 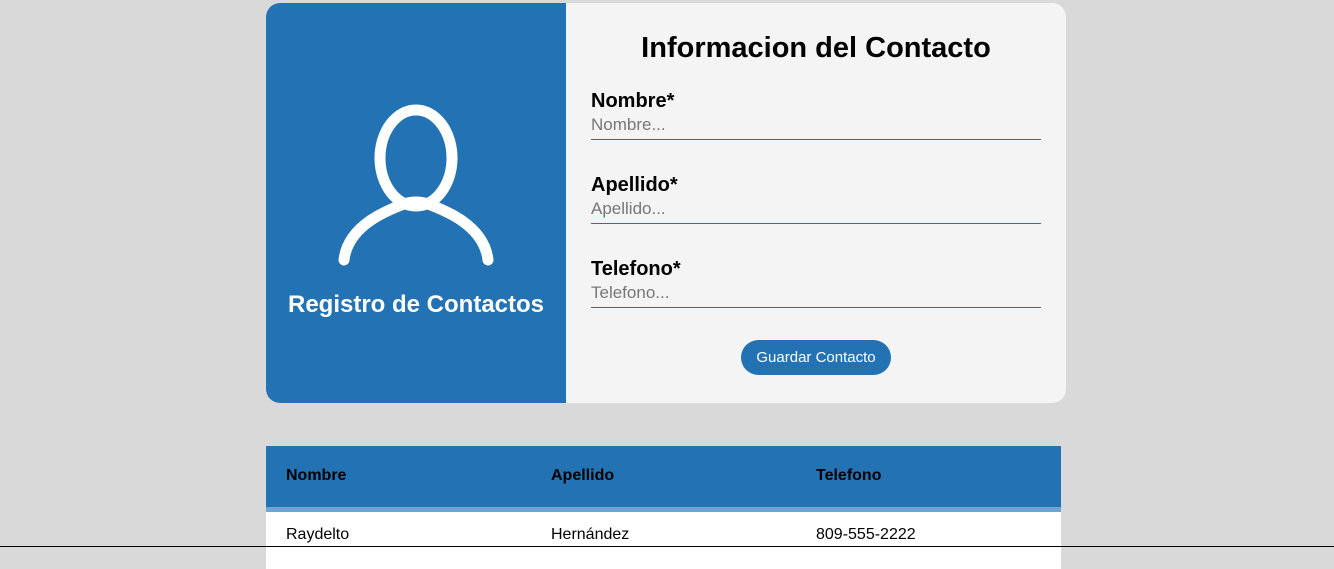 I want to click on header-telefono: Telefono, so click(x=849, y=476).